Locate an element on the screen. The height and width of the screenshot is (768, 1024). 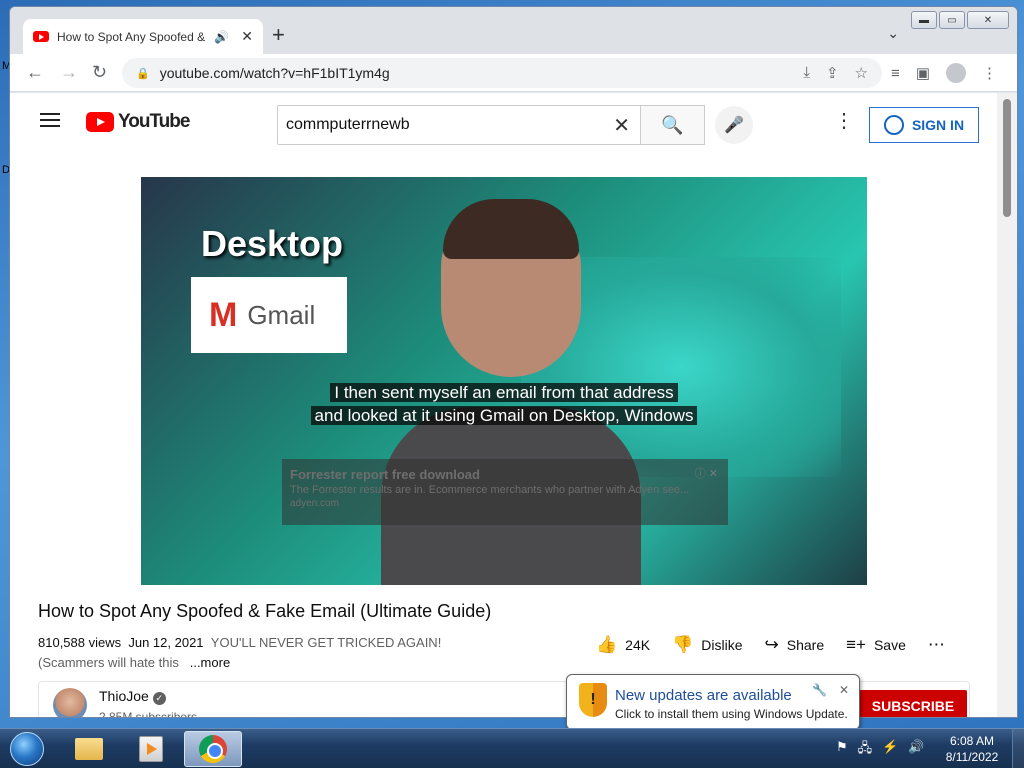
speaker-icon: 🔊 is located at coordinates (221, 37).